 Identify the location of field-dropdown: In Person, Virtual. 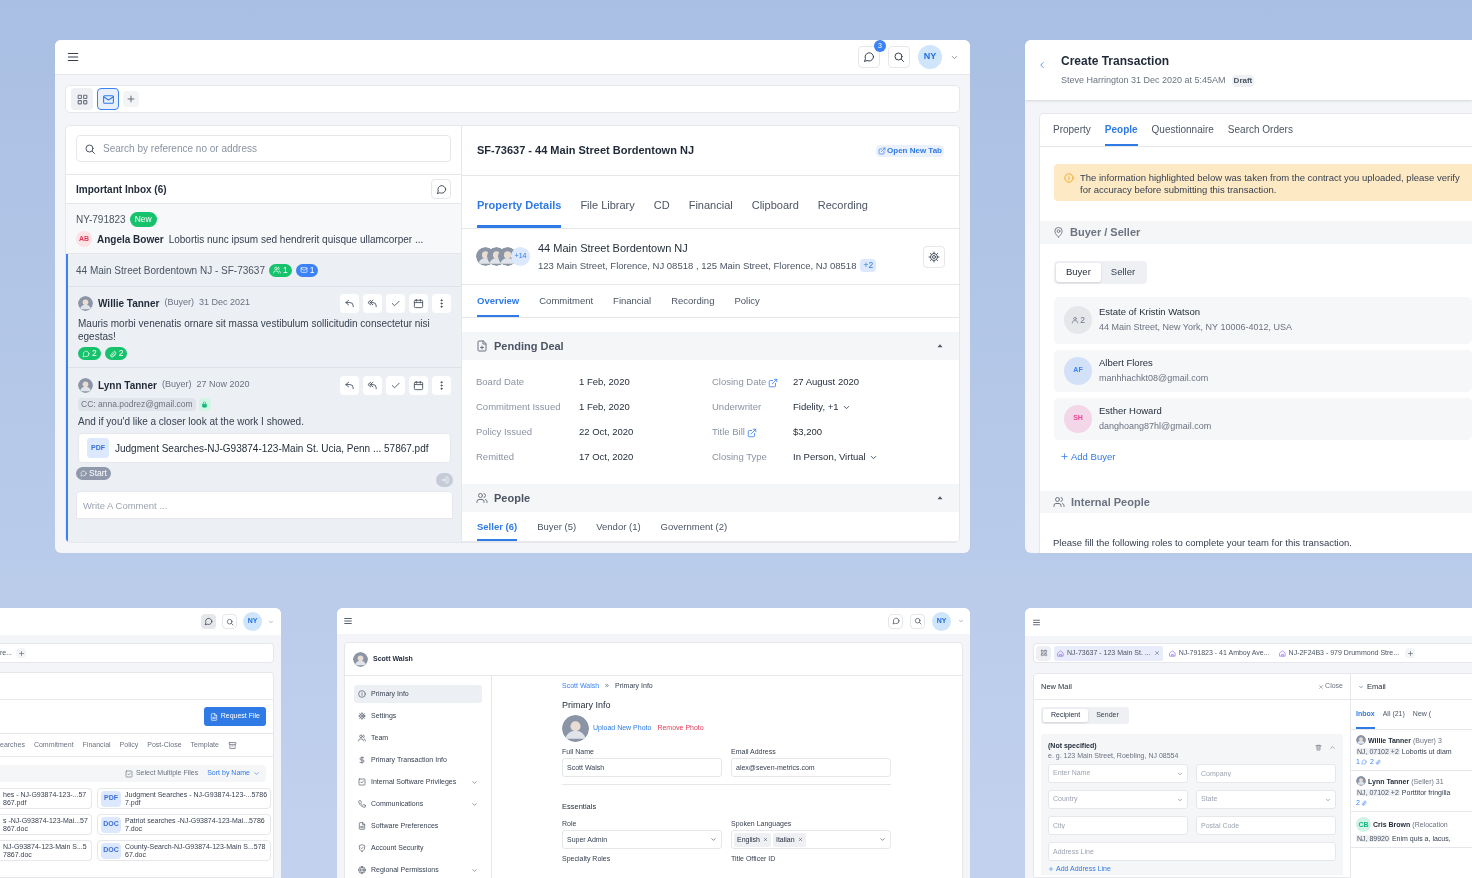
(835, 457).